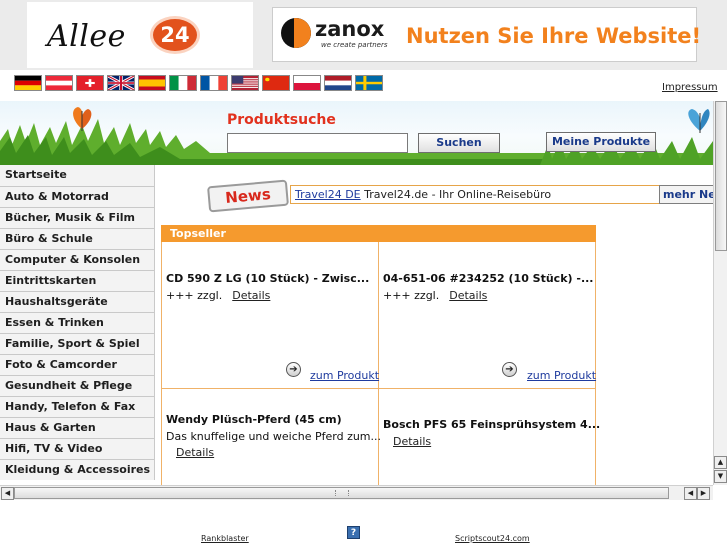  I want to click on horizontal-scroll-thumb, so click(341, 493).